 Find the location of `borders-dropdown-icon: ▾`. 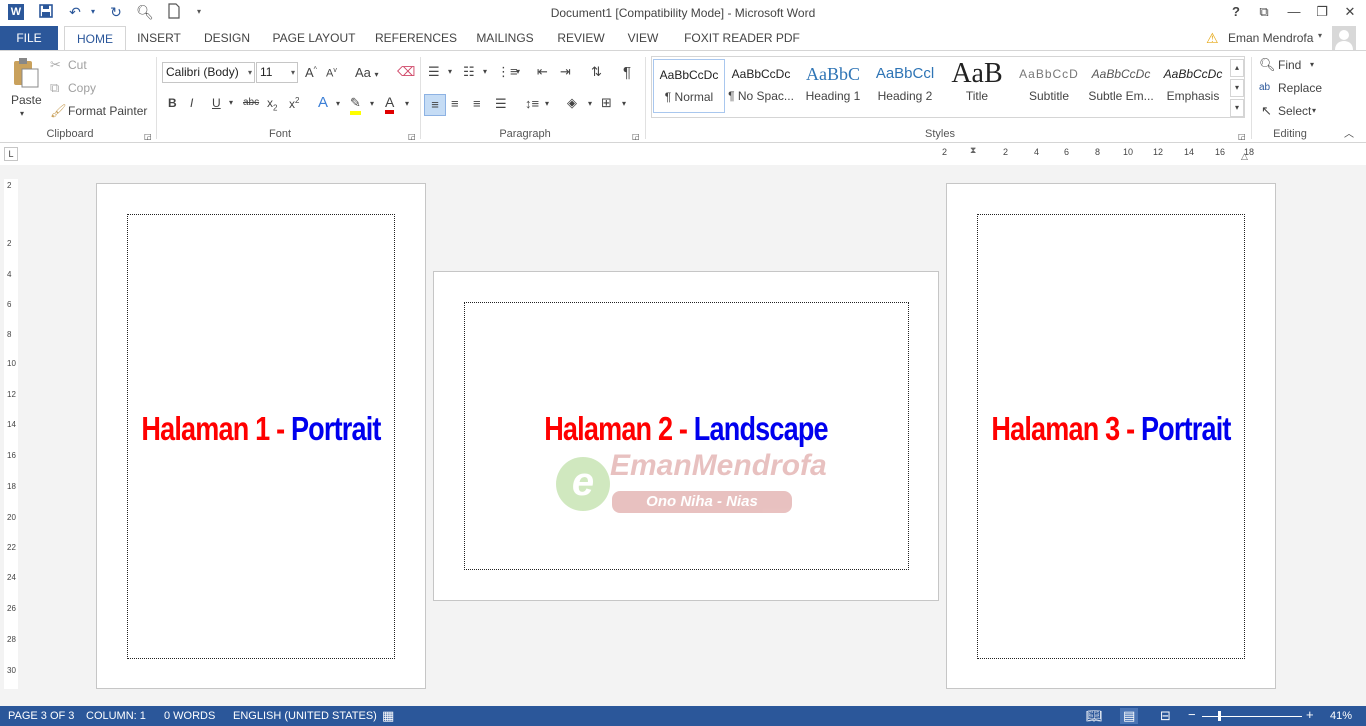

borders-dropdown-icon: ▾ is located at coordinates (624, 103).